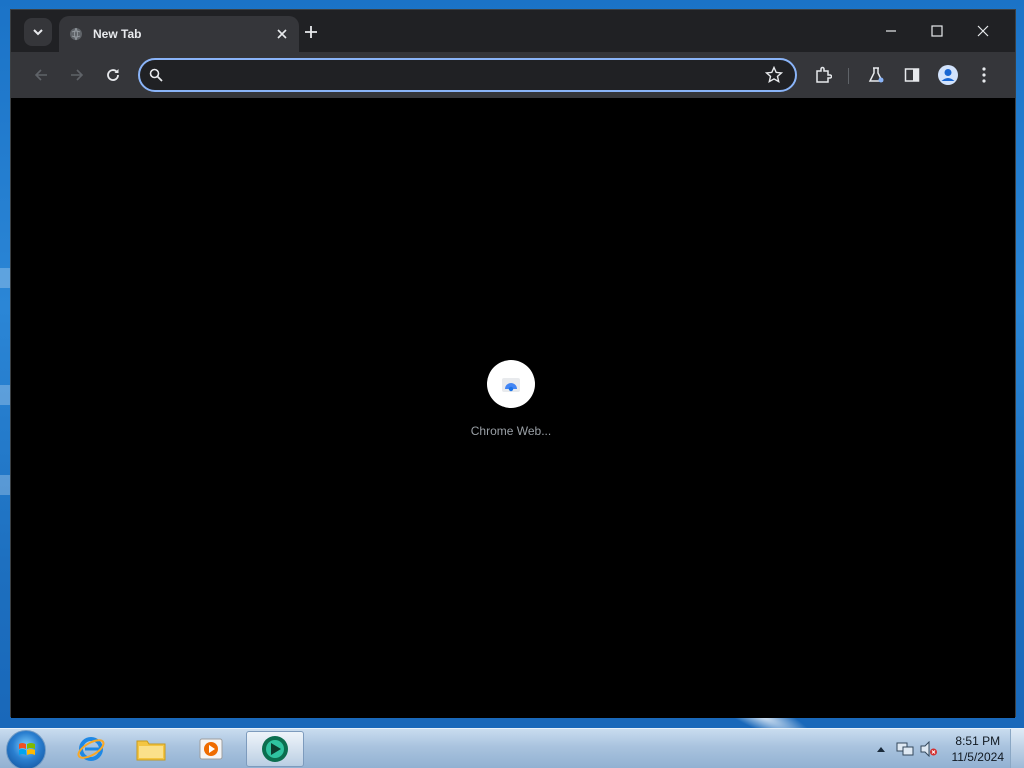 The image size is (1024, 768). Describe the element at coordinates (513, 31) in the screenshot. I see `title-bar: New Tab` at that location.